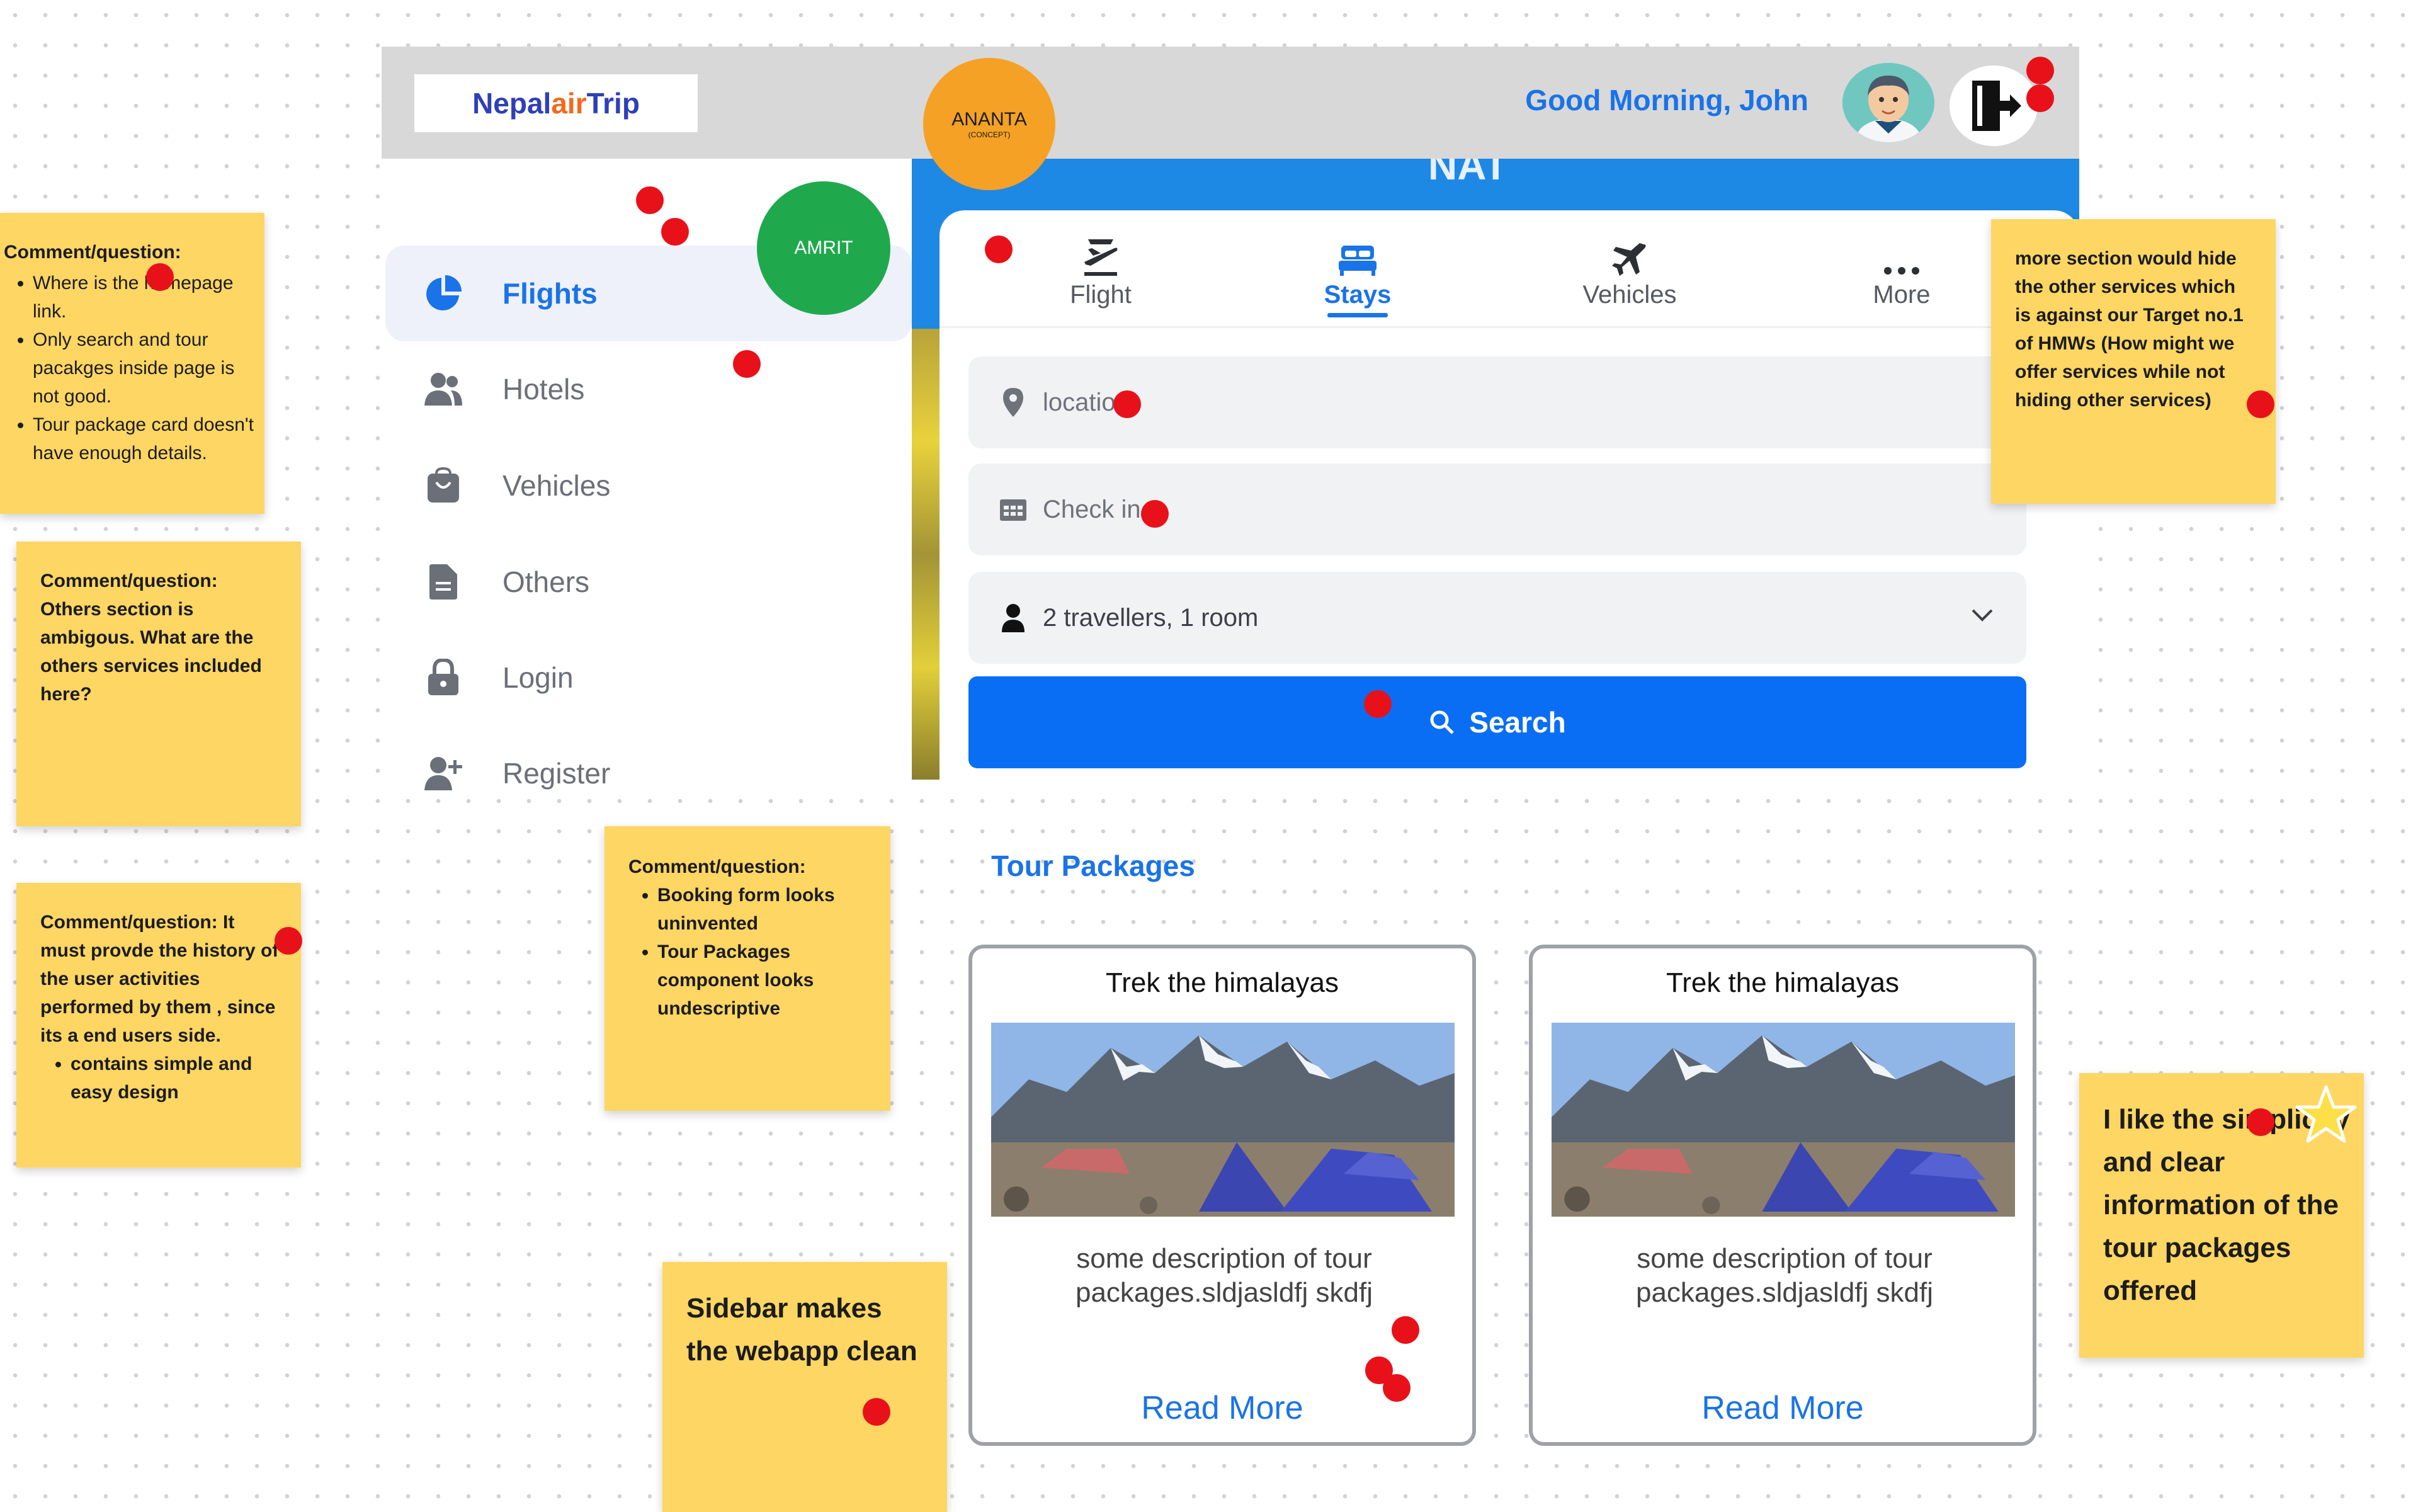 The height and width of the screenshot is (1512, 2418). I want to click on sidebar-item-label: Flights, so click(550, 293).